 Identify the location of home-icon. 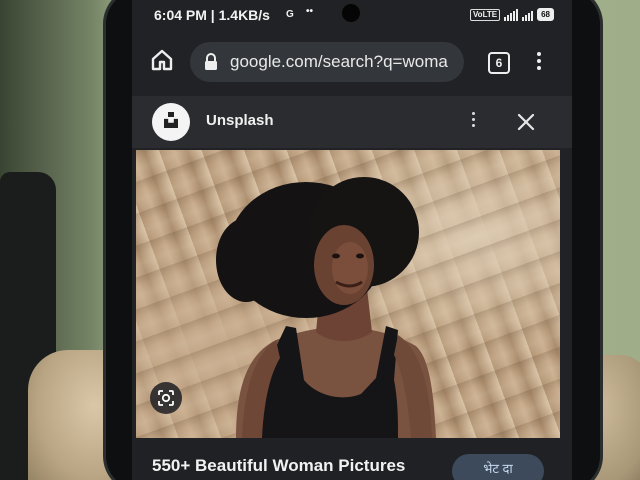
(162, 60).